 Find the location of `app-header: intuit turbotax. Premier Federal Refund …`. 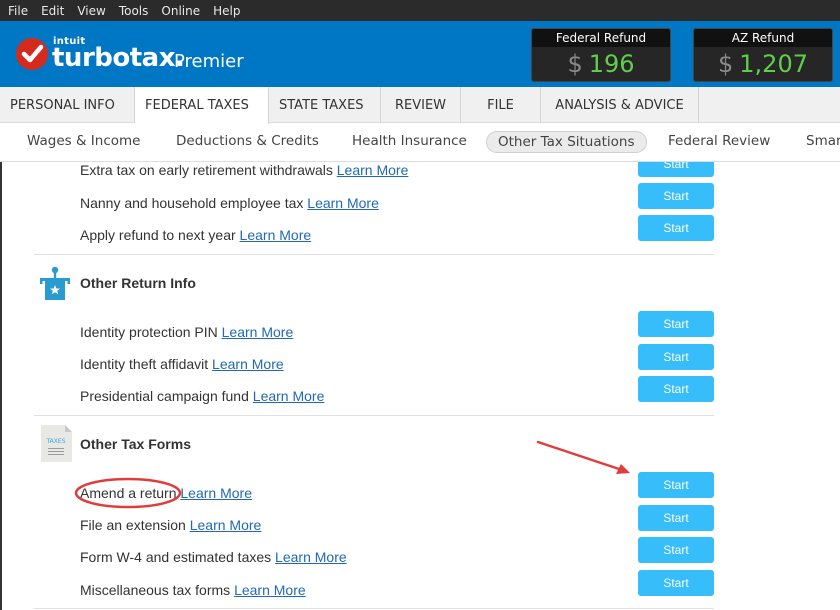

app-header: intuit turbotax. Premier Federal Refund … is located at coordinates (420, 54).